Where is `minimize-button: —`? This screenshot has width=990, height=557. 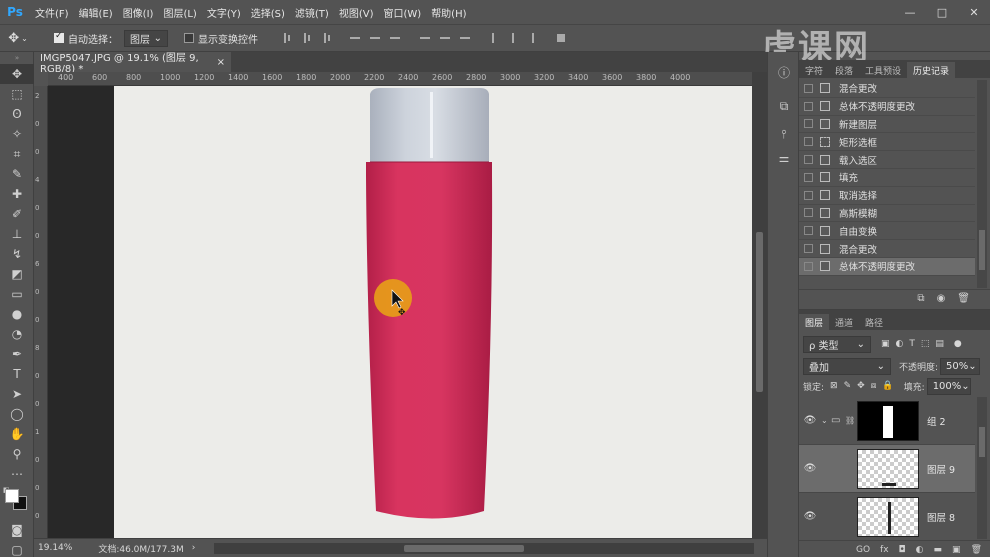
minimize-button: — is located at coordinates (910, 12).